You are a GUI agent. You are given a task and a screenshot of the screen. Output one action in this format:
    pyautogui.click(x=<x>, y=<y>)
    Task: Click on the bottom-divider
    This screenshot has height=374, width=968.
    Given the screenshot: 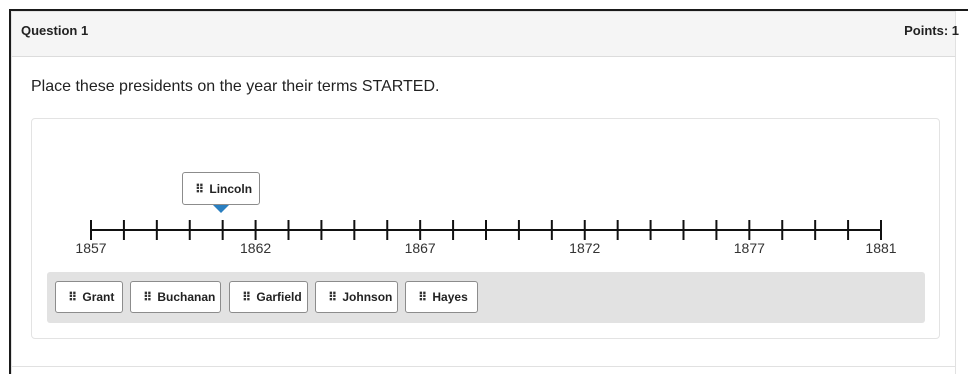 What is the action you would take?
    pyautogui.click(x=483, y=366)
    